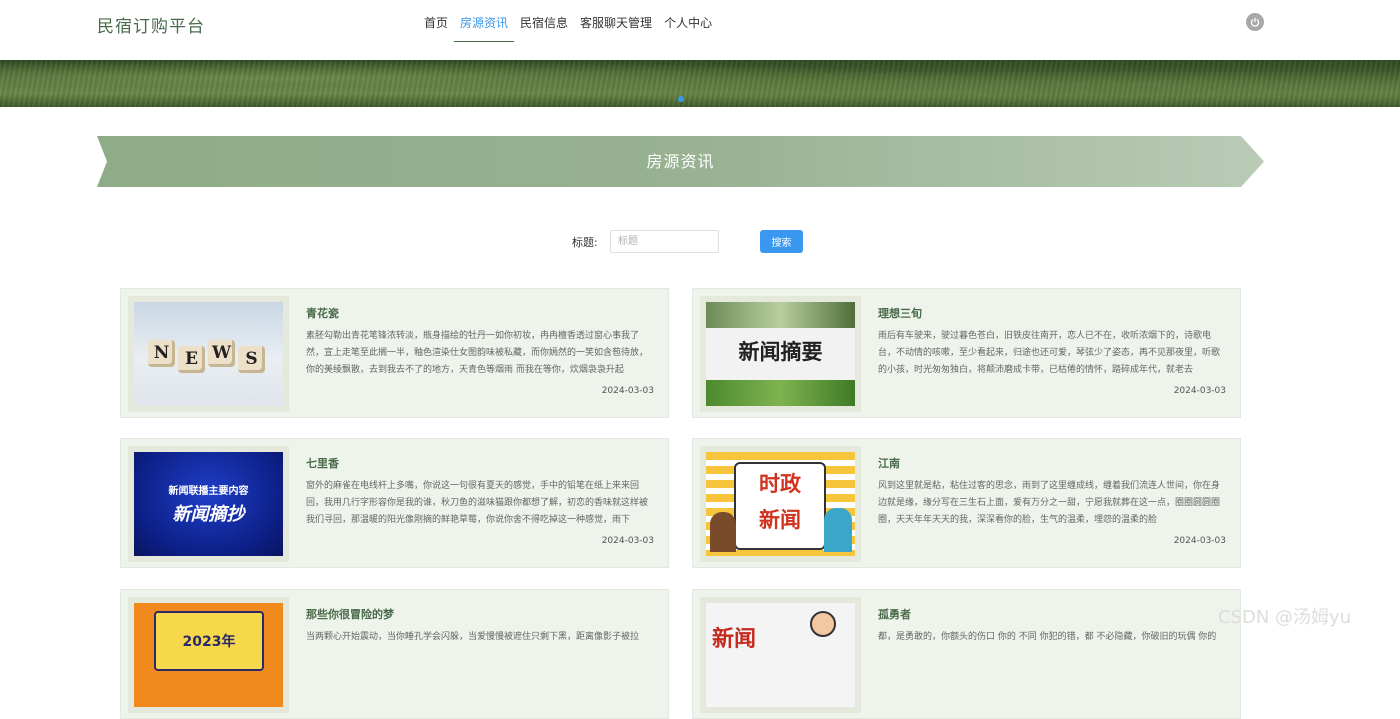 This screenshot has width=1400, height=719. I want to click on news-digest-image: 新闻摘要, so click(780, 354).